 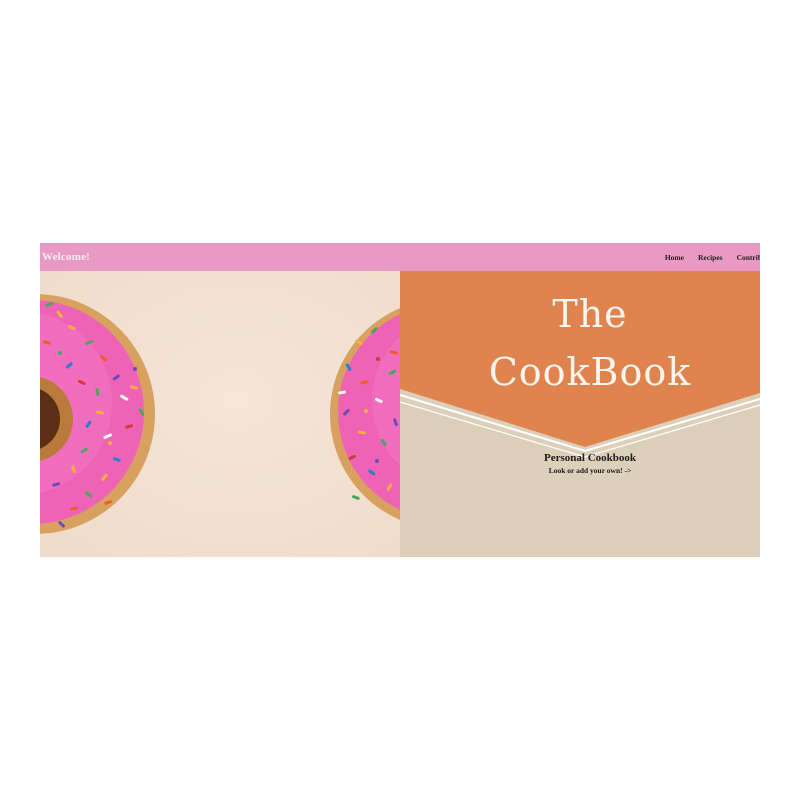 I want to click on title-line-2: CookBook, so click(x=590, y=372).